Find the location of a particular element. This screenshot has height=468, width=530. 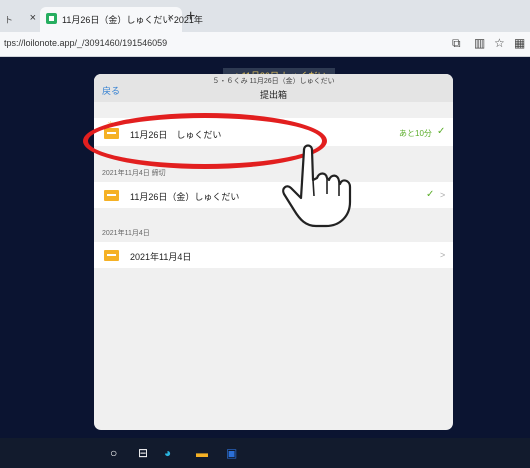

submission-row-label: 11月26日（金）しゅくだい is located at coordinates (185, 197).